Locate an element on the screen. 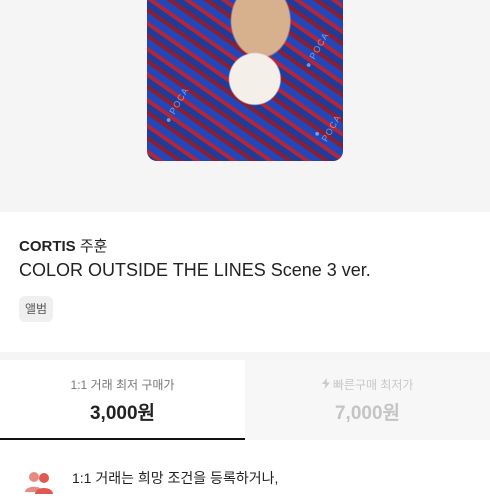 The width and height of the screenshot is (490, 501). product-photo: ● POCA ● POCA ● POCA is located at coordinates (245, 80).